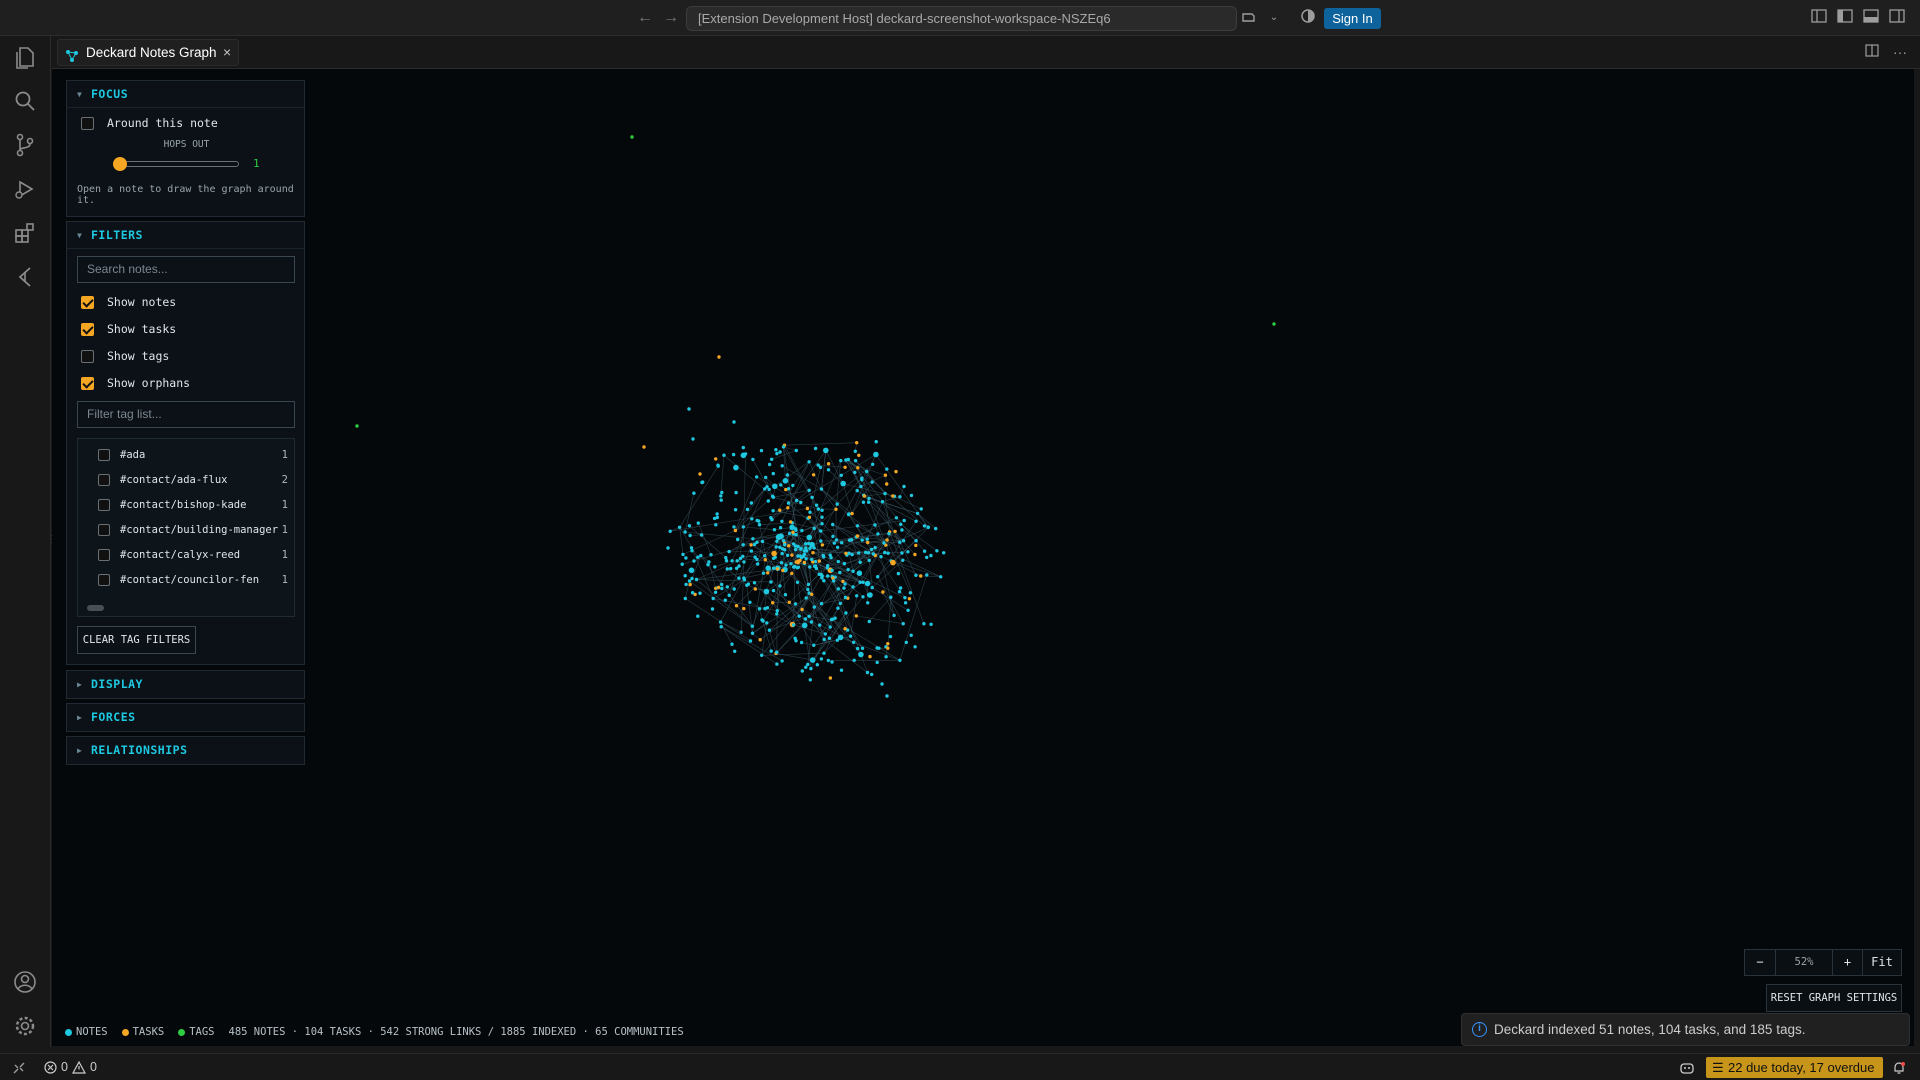 The image size is (1920, 1080). I want to click on arrow-right-icon: →, so click(671, 18).